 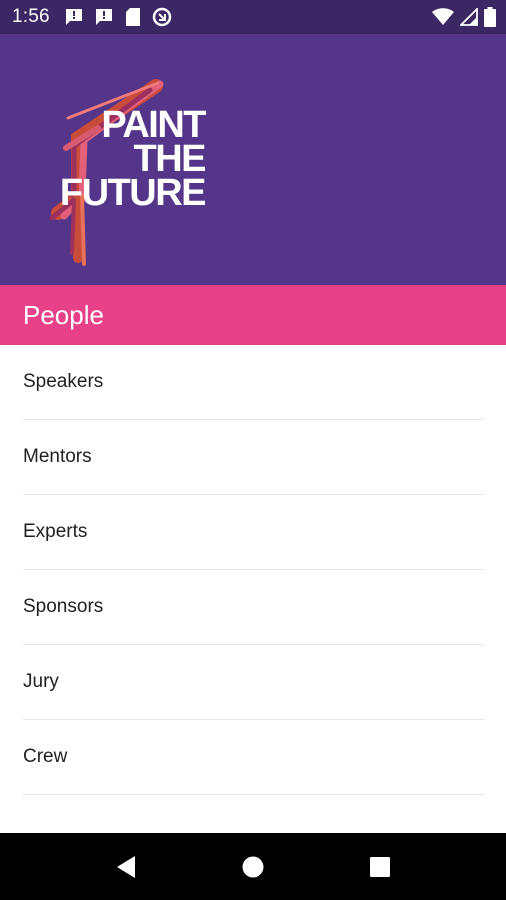 What do you see at coordinates (490, 17) in the screenshot?
I see `battery-icon` at bounding box center [490, 17].